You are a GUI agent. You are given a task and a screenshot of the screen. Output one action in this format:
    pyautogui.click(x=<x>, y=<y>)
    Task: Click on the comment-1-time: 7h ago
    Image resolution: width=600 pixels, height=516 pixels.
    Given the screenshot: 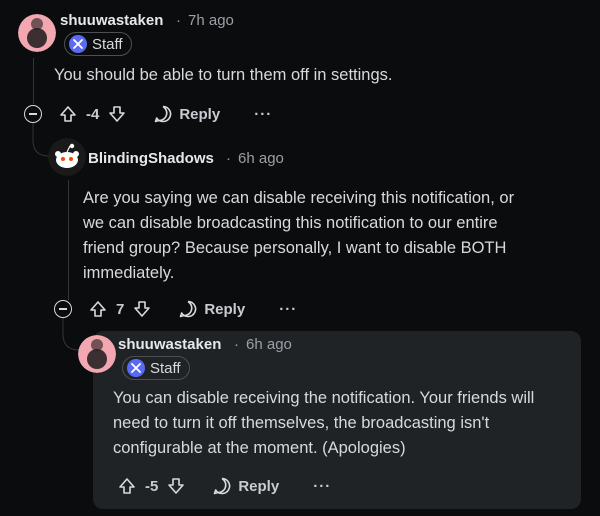 What is the action you would take?
    pyautogui.click(x=211, y=20)
    